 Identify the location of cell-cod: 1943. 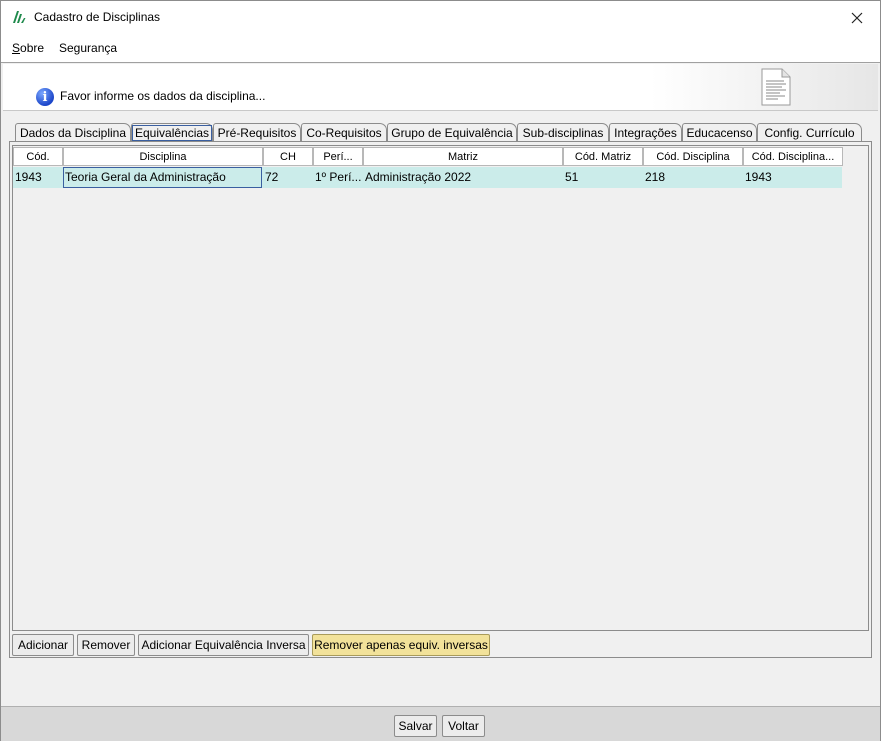
(38, 177).